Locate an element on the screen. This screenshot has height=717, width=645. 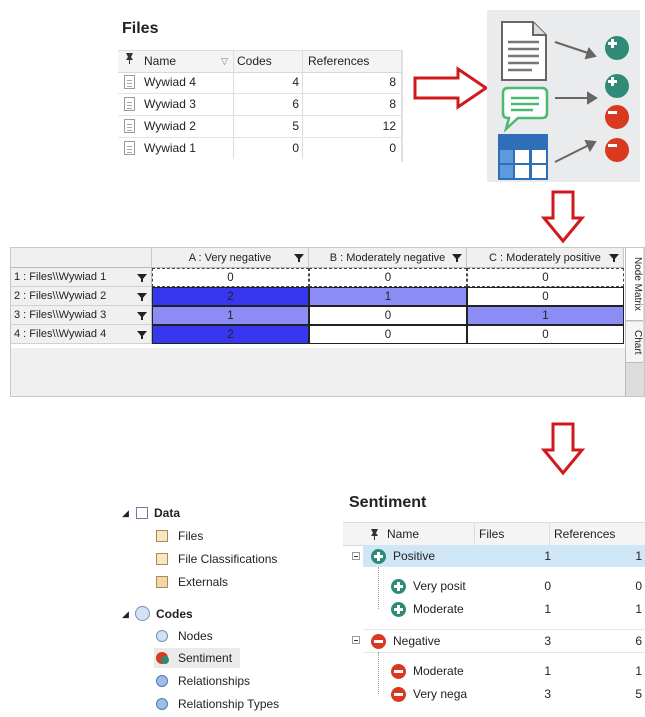
tree-group-data: ◢ Data is located at coordinates (222, 513).